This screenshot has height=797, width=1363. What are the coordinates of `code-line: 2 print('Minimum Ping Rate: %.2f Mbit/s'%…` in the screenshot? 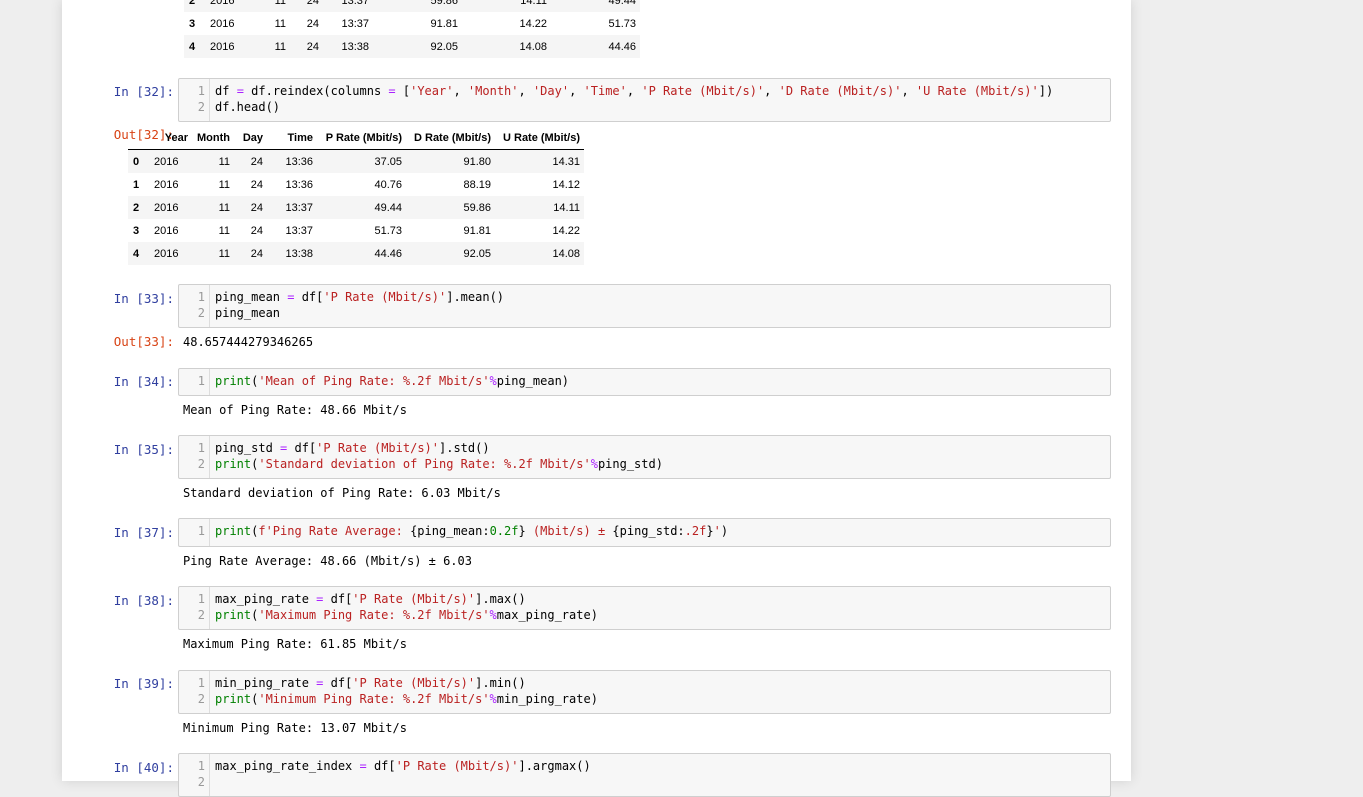 It's located at (644, 699).